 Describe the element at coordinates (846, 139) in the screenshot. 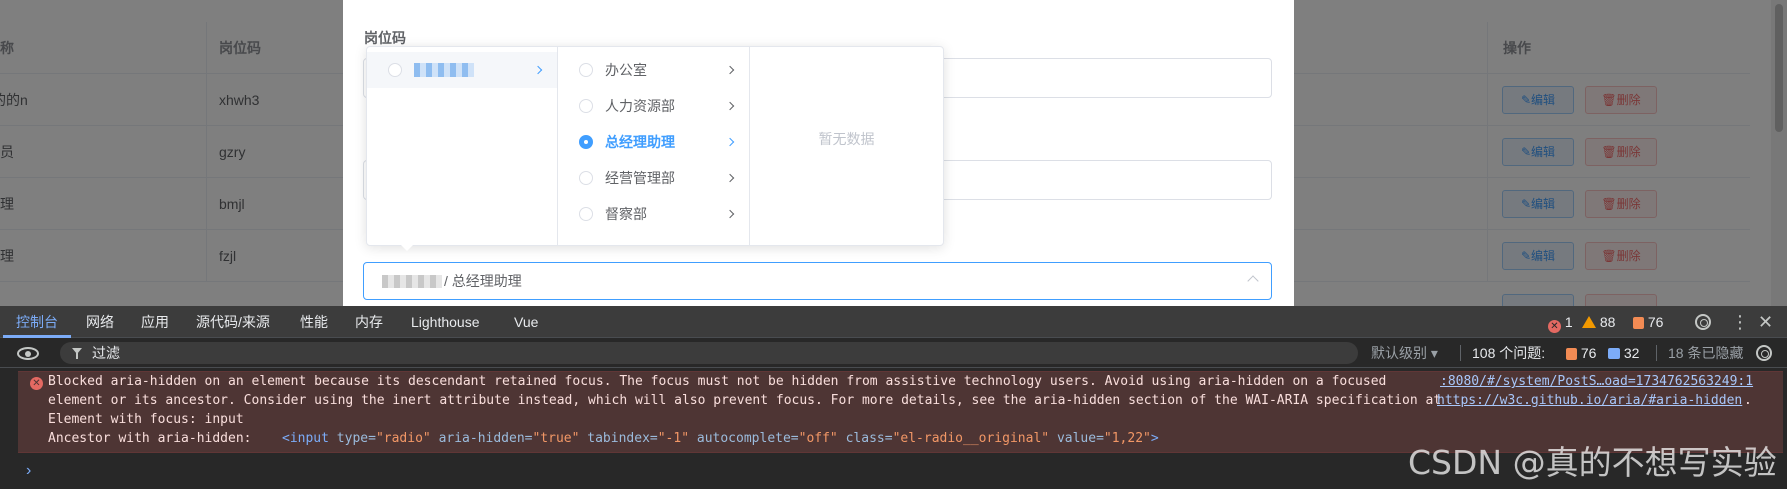

I see `empty-text: 暂无数据` at that location.